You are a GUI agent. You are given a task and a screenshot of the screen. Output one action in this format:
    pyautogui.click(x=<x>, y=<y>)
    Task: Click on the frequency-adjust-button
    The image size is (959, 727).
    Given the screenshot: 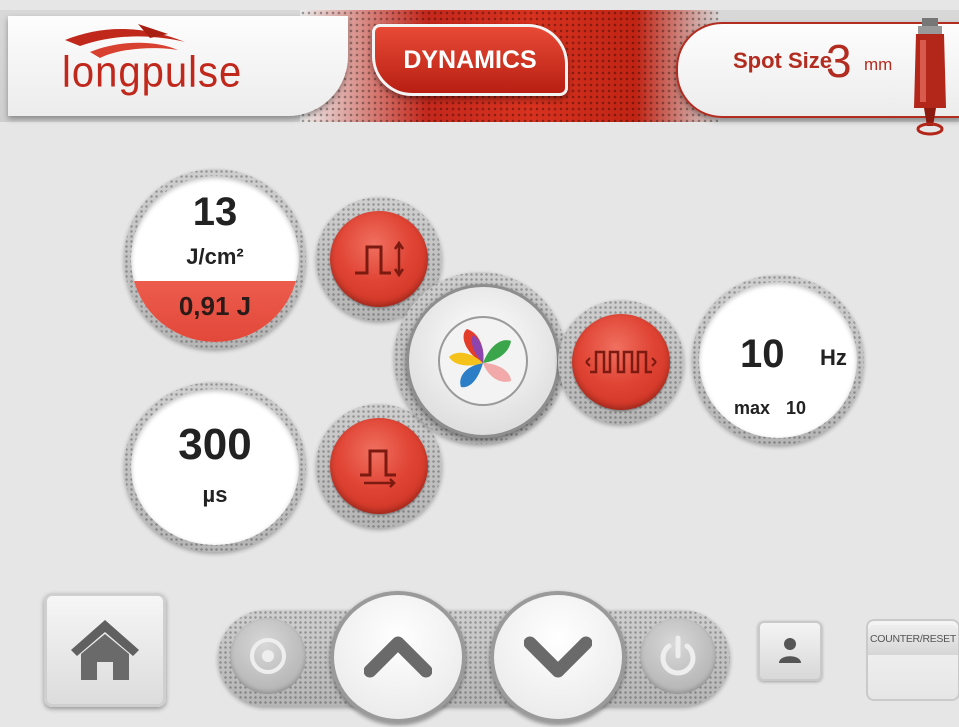 What is the action you would take?
    pyautogui.click(x=621, y=362)
    